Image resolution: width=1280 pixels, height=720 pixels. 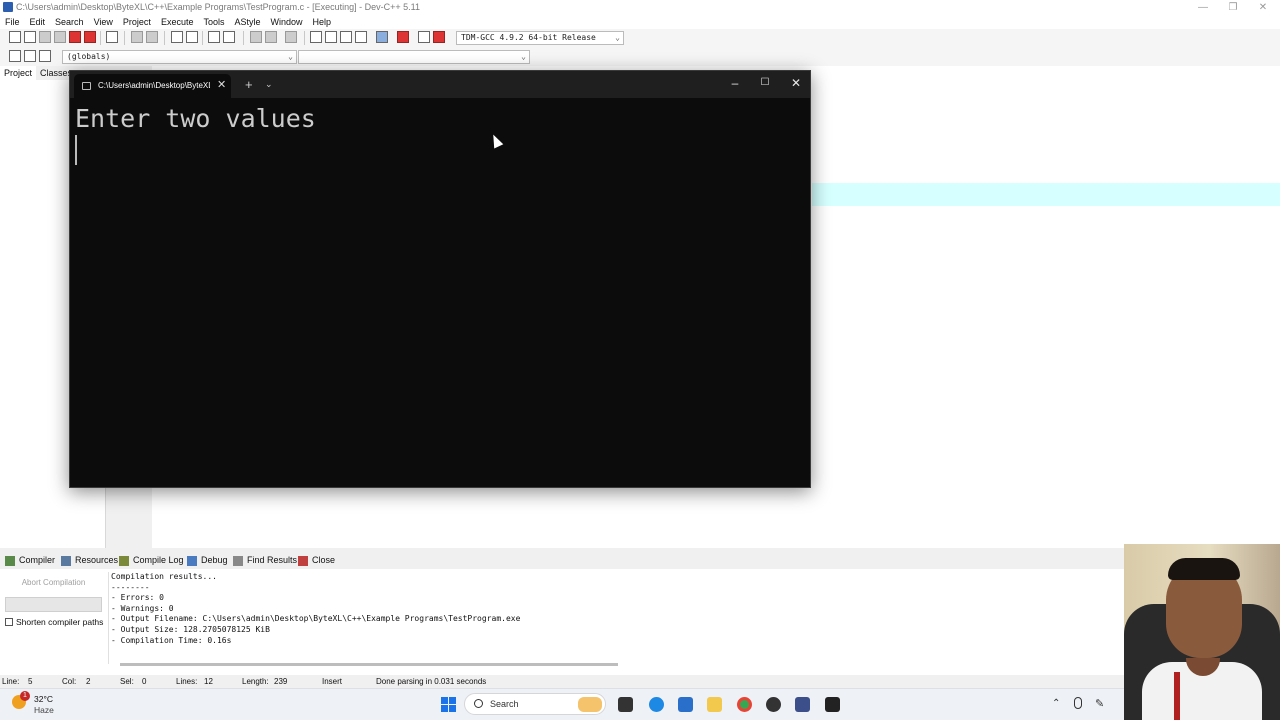 What do you see at coordinates (403, 37) in the screenshot?
I see `stop-execution-icon` at bounding box center [403, 37].